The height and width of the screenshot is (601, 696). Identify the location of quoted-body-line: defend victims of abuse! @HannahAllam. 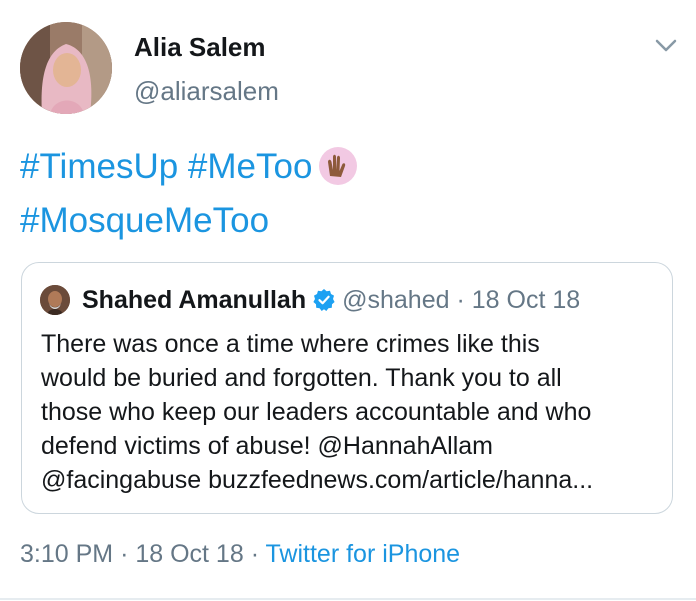
(267, 446).